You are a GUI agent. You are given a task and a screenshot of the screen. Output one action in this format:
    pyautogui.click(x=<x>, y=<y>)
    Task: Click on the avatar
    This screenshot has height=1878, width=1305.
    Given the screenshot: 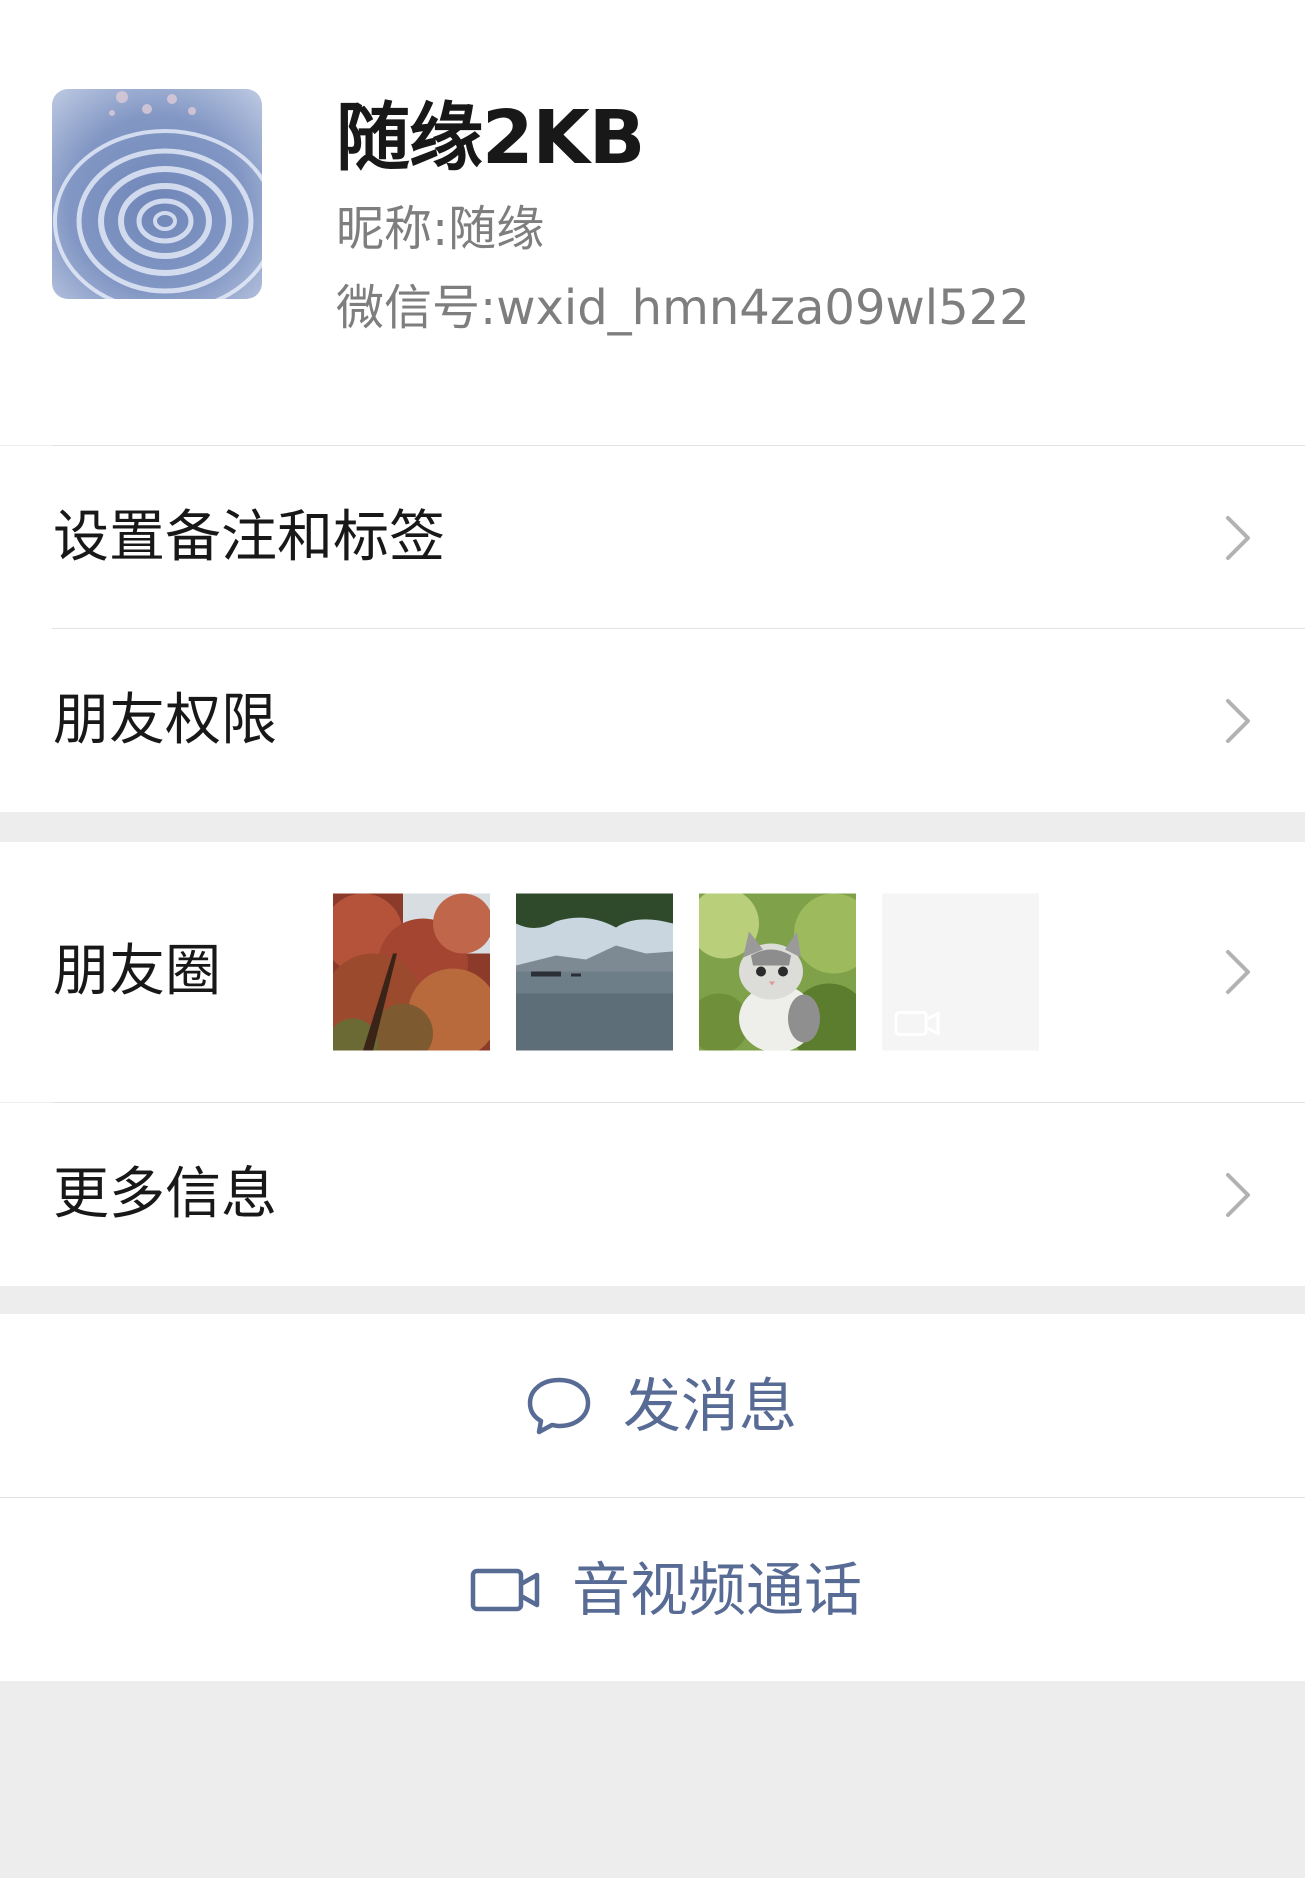 What is the action you would take?
    pyautogui.click(x=157, y=194)
    